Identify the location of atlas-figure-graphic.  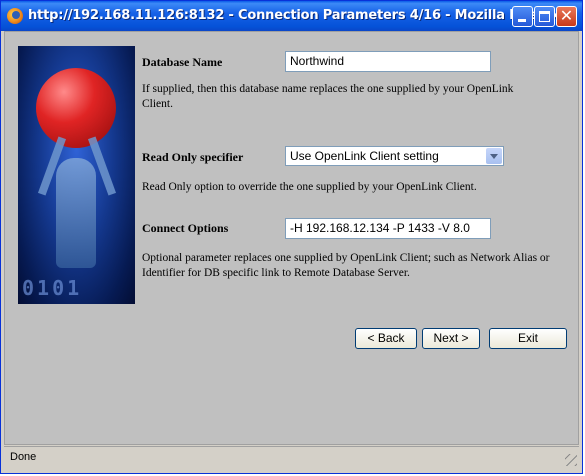
(76, 213).